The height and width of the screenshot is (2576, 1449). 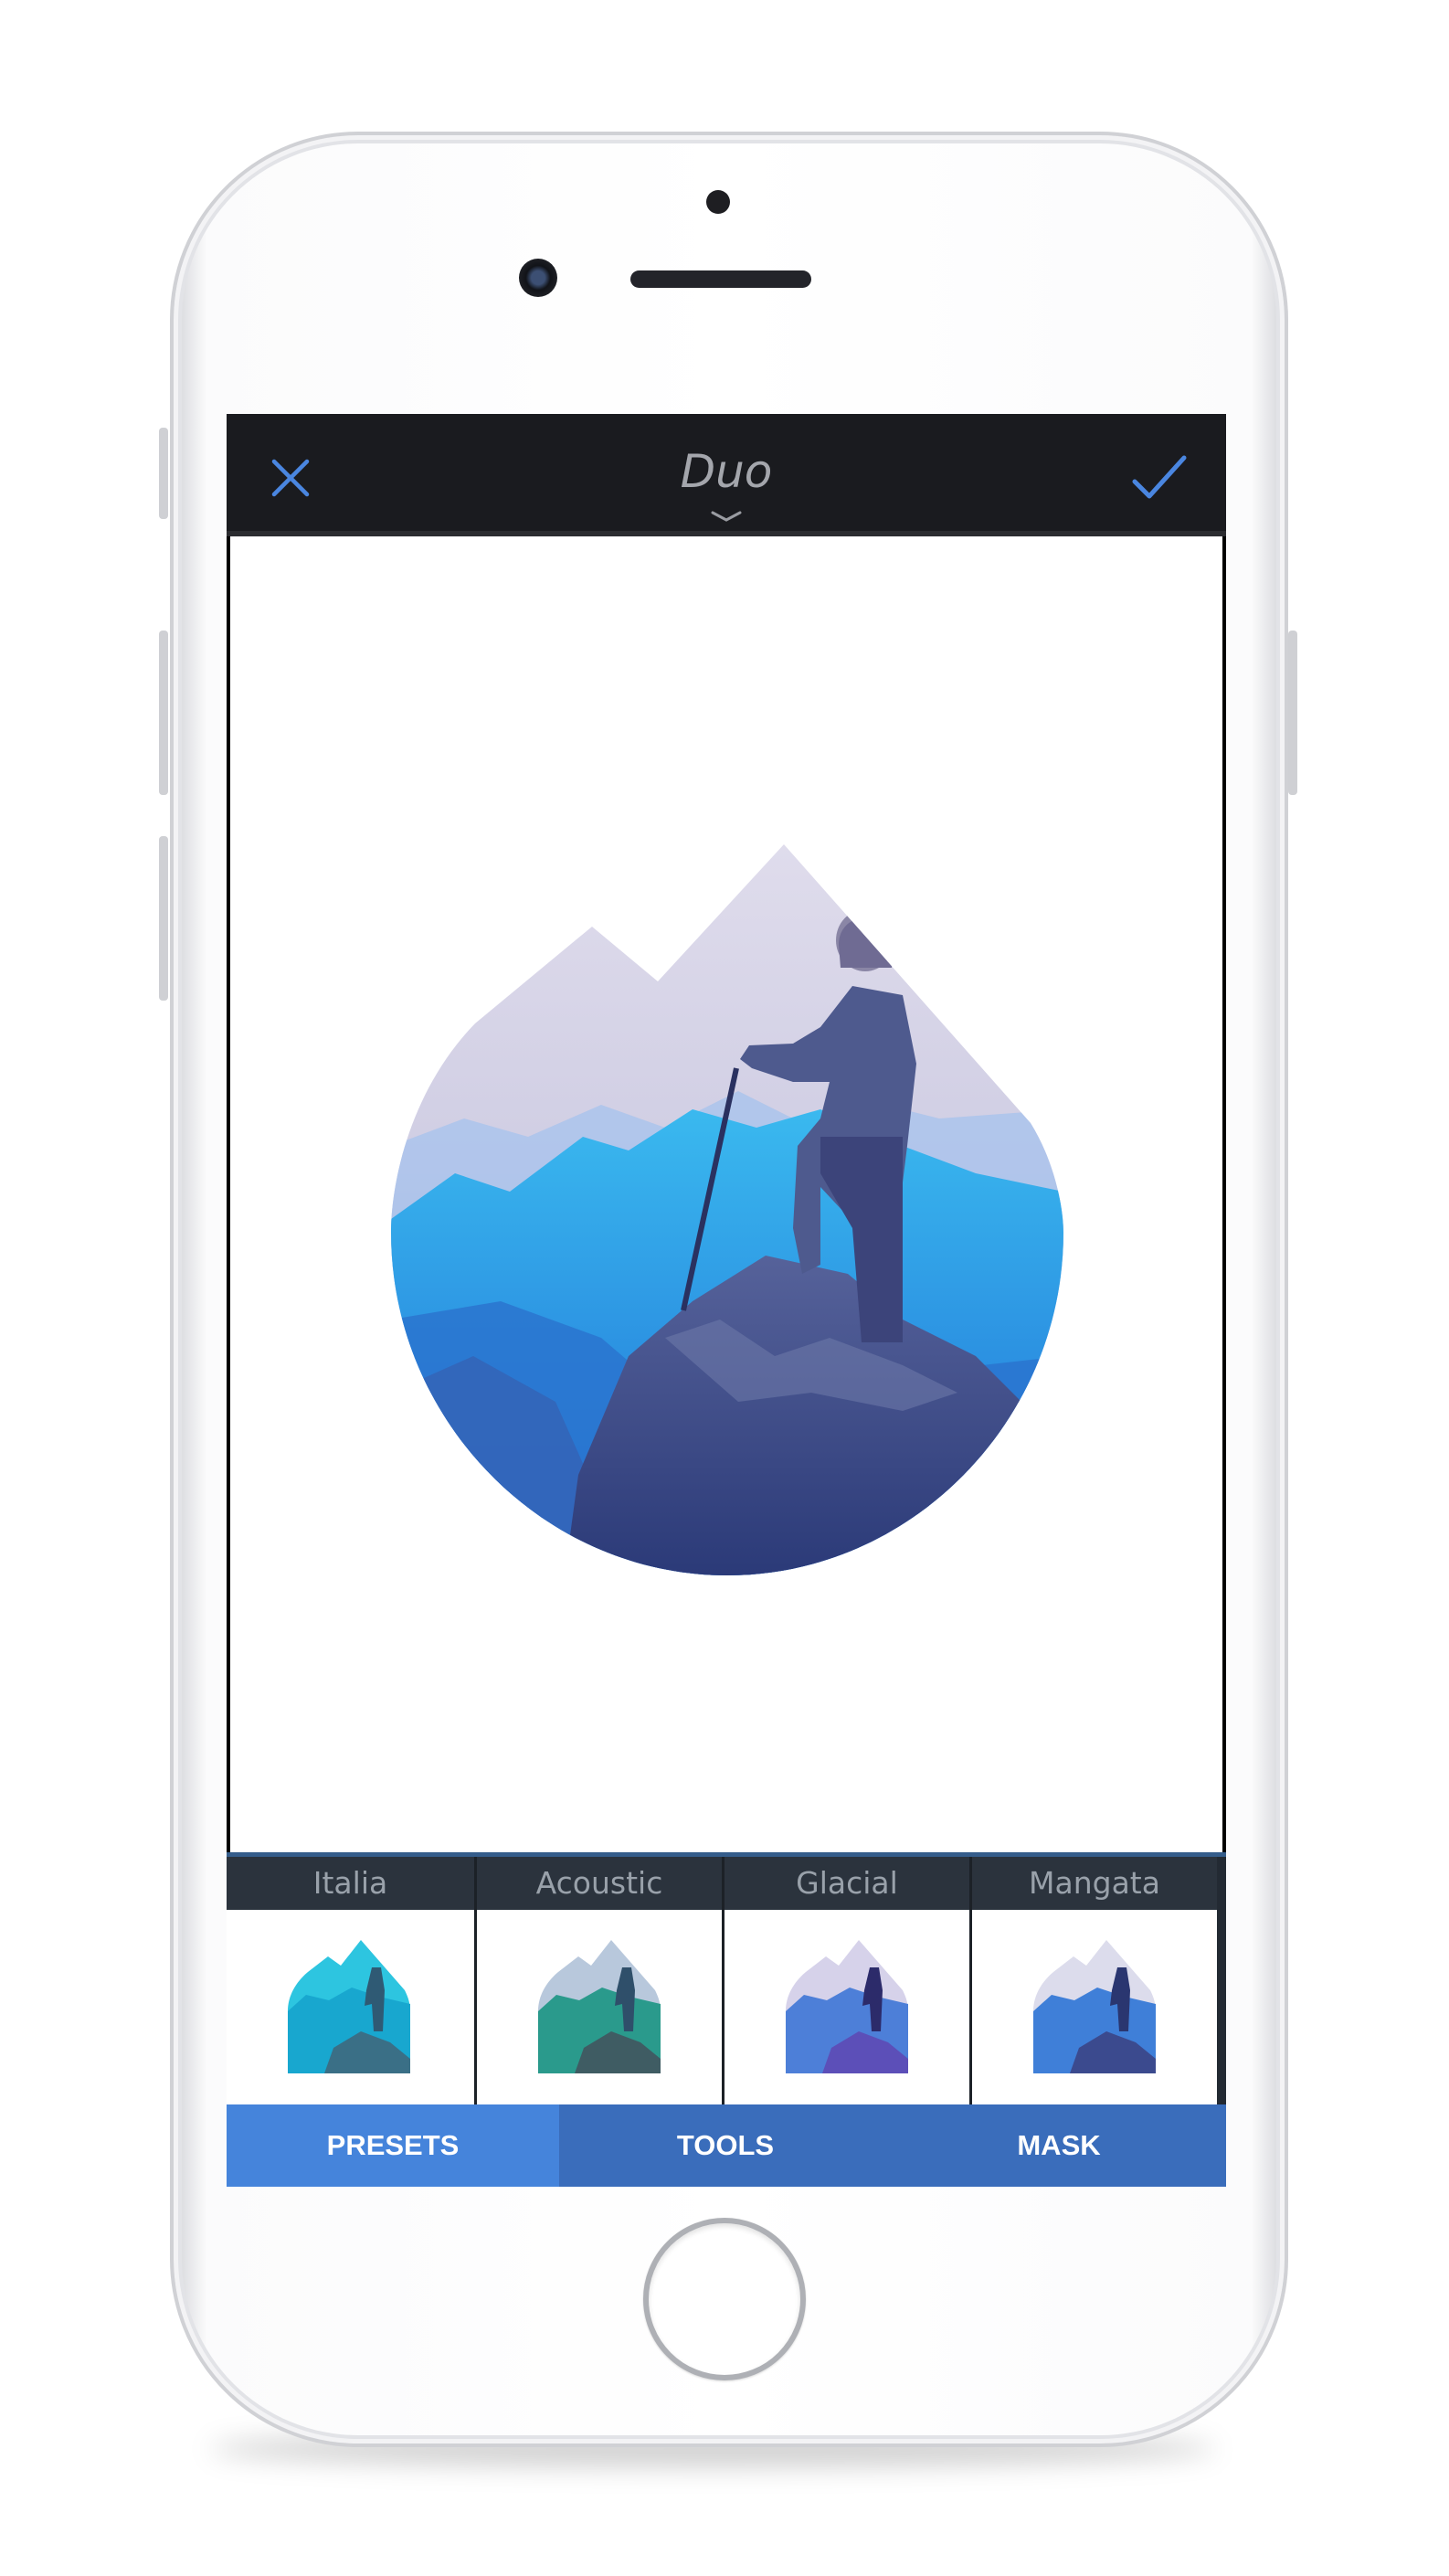 I want to click on home-button, so click(x=724, y=2299).